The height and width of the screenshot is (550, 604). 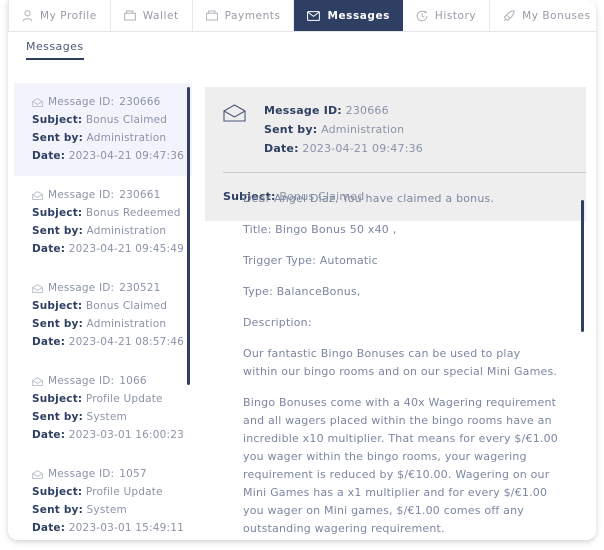 What do you see at coordinates (243, 15) in the screenshot?
I see `tab-payments: Payments` at bounding box center [243, 15].